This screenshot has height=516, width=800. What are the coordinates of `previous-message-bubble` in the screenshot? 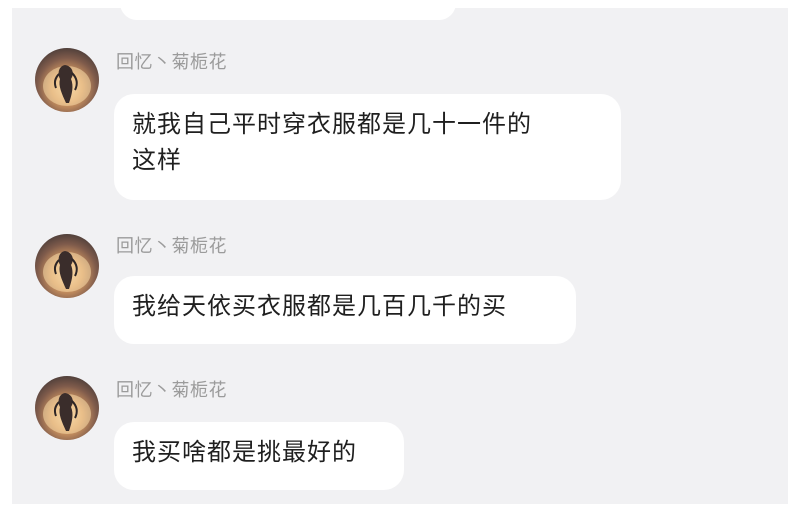 It's located at (288, 14).